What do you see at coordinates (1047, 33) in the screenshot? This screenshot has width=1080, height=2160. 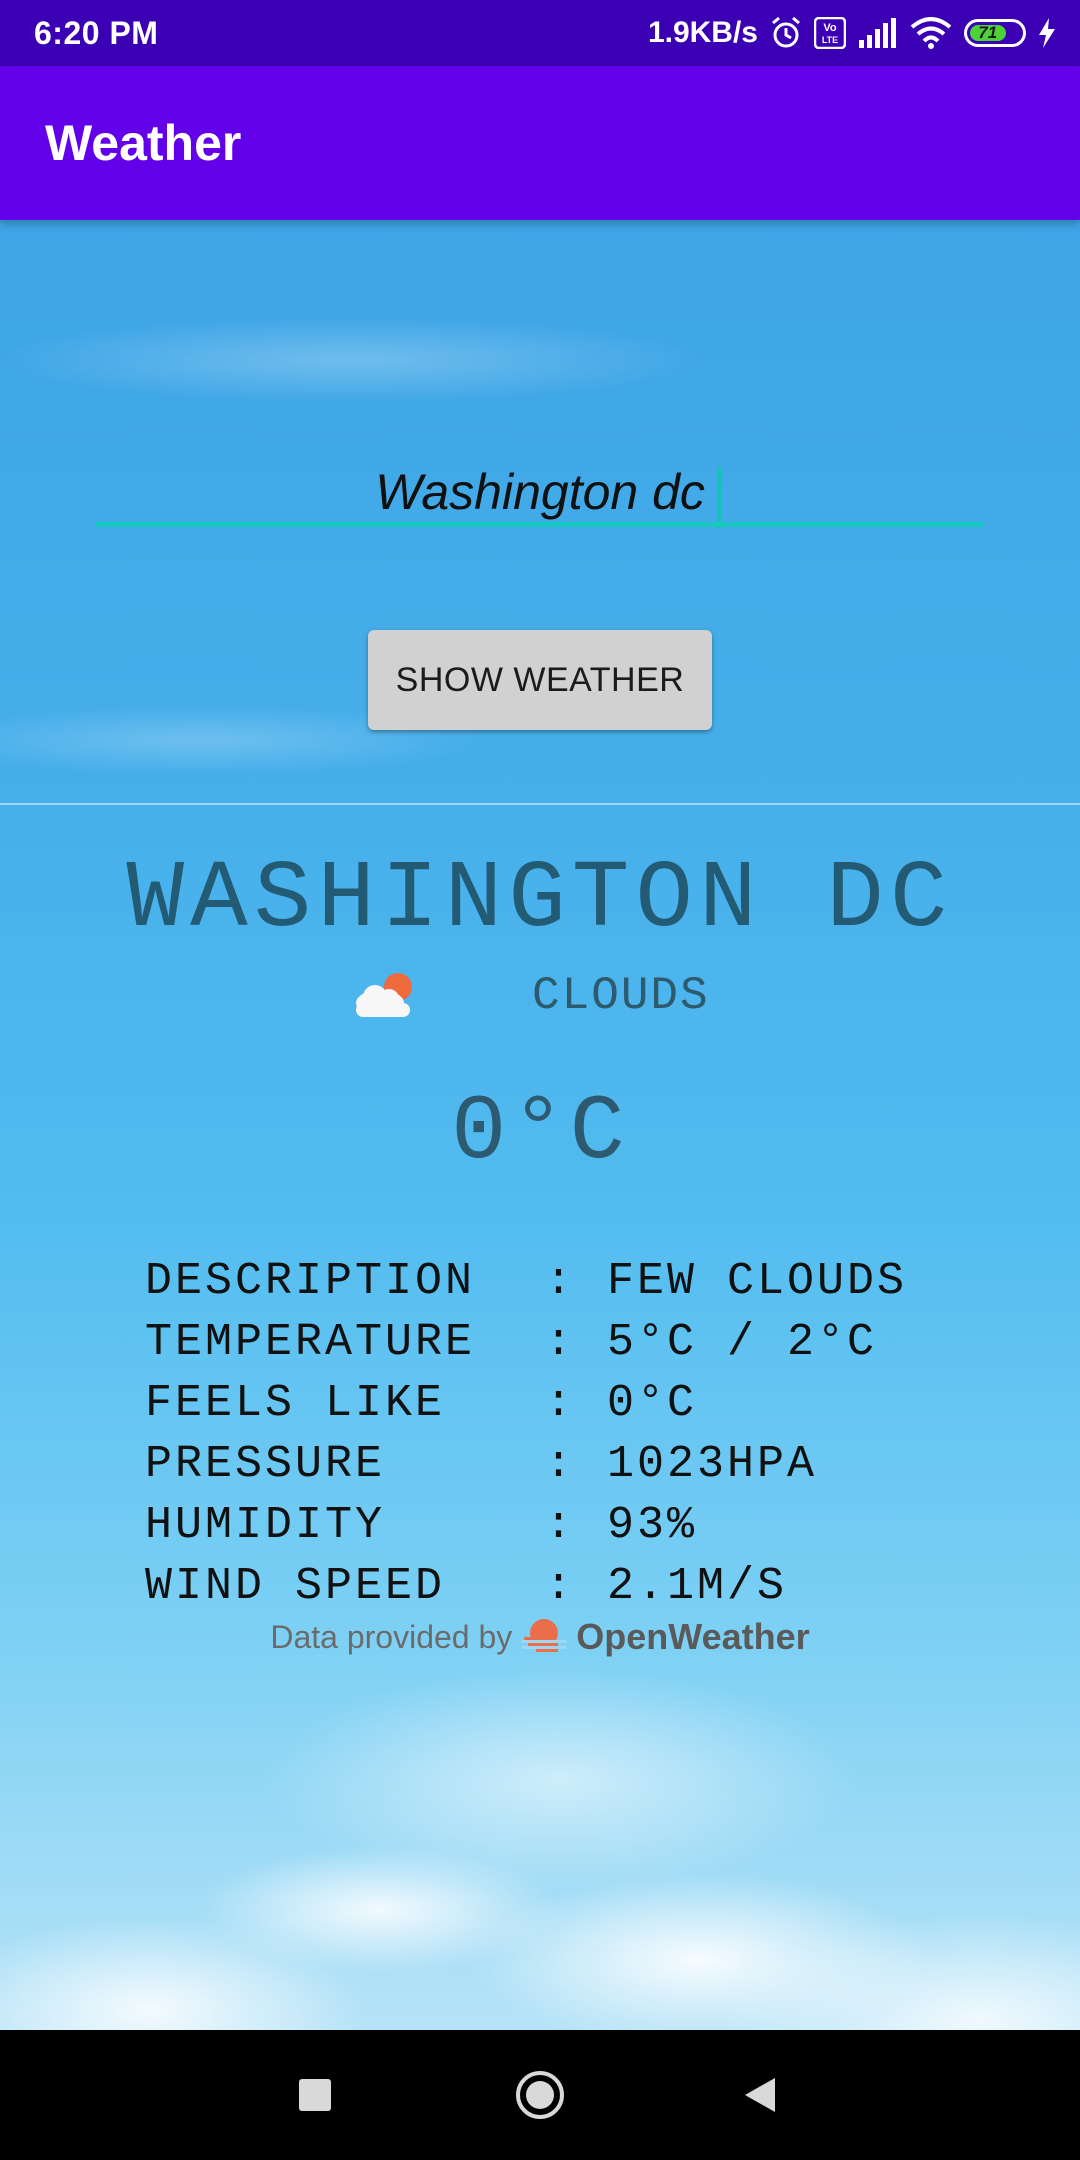 I see `charging-icon` at bounding box center [1047, 33].